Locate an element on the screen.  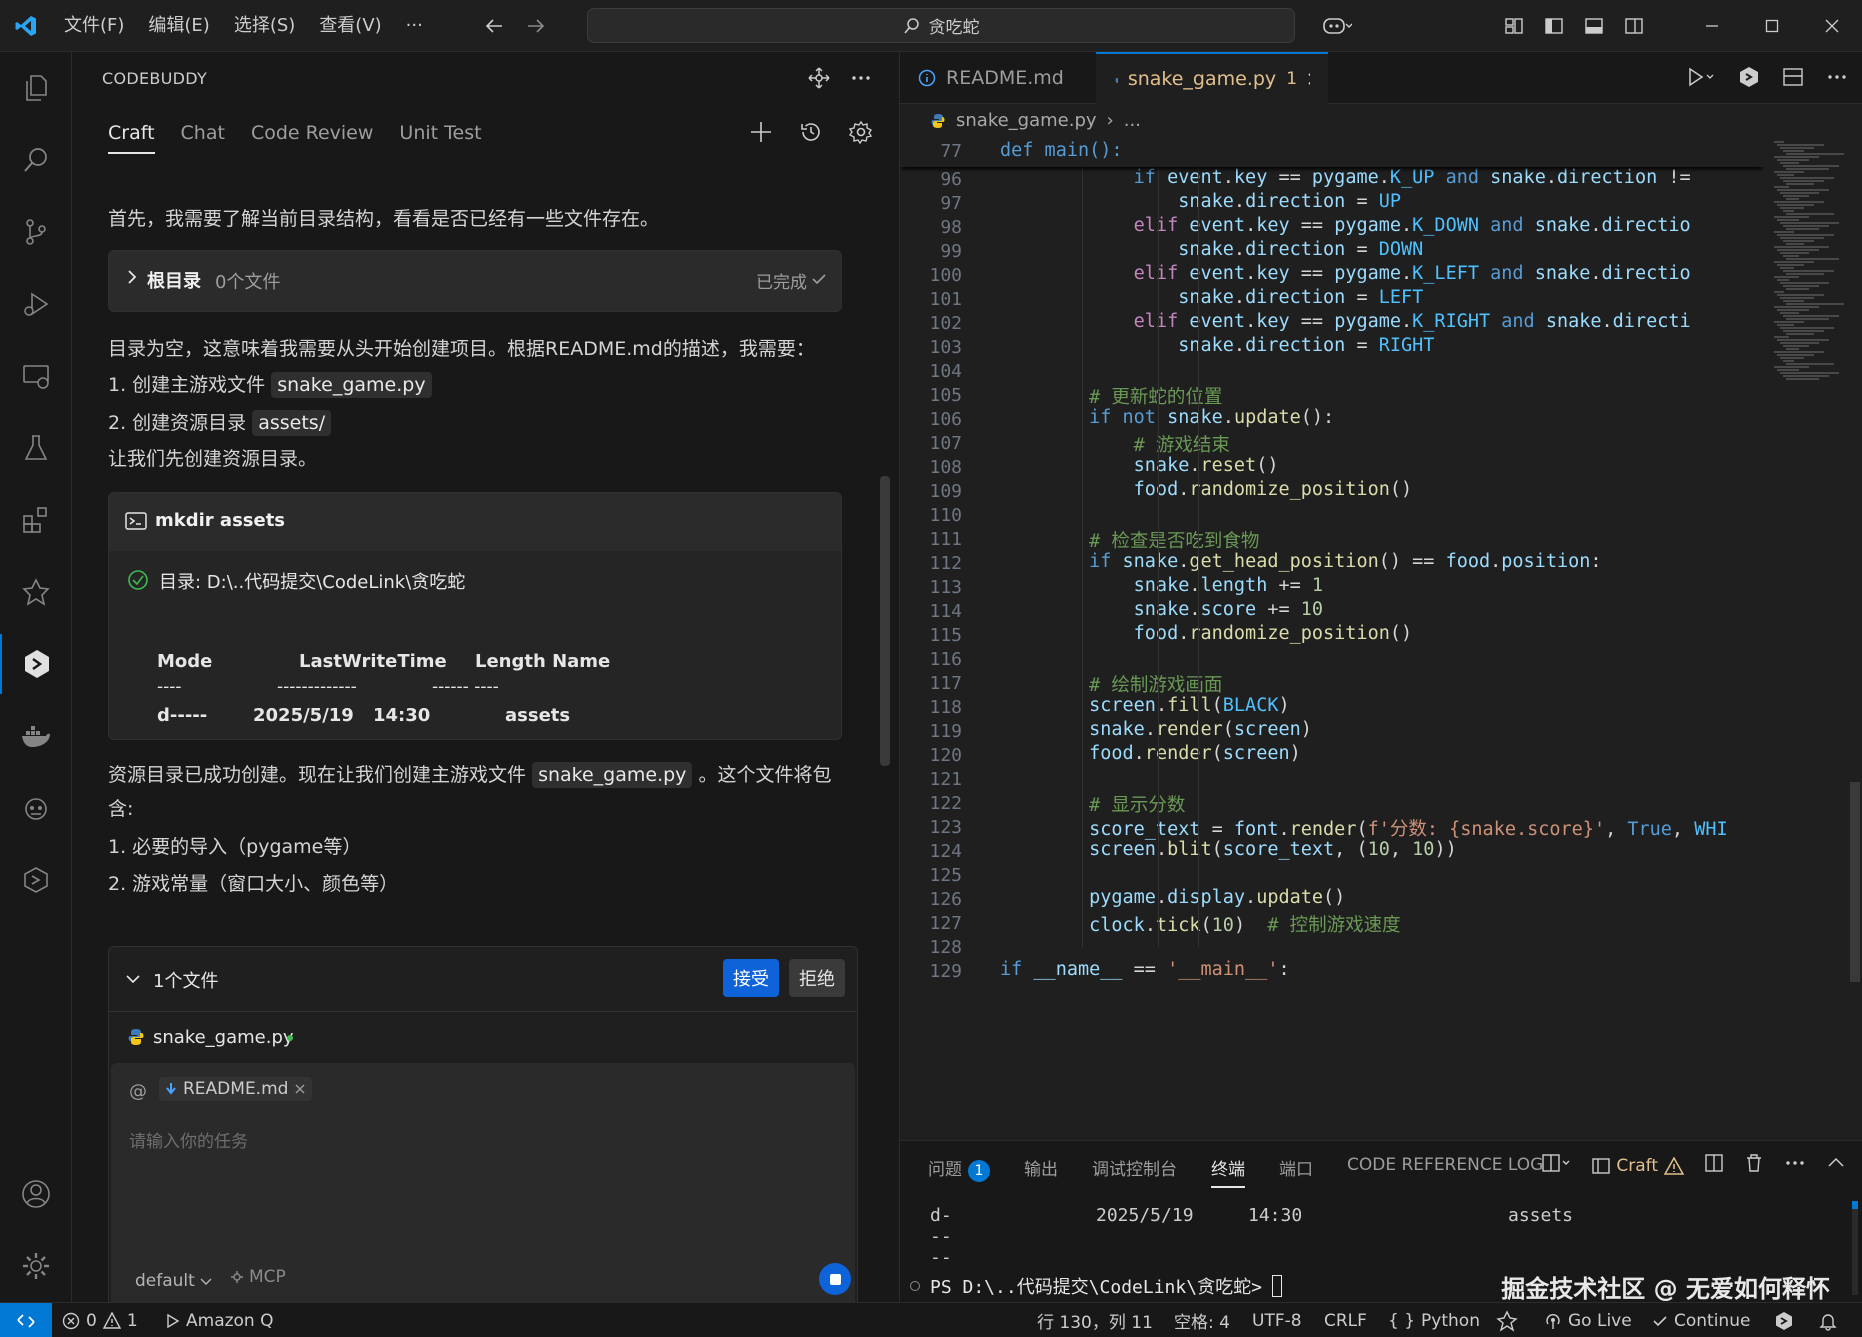
minimize-icon is located at coordinates (1712, 26).